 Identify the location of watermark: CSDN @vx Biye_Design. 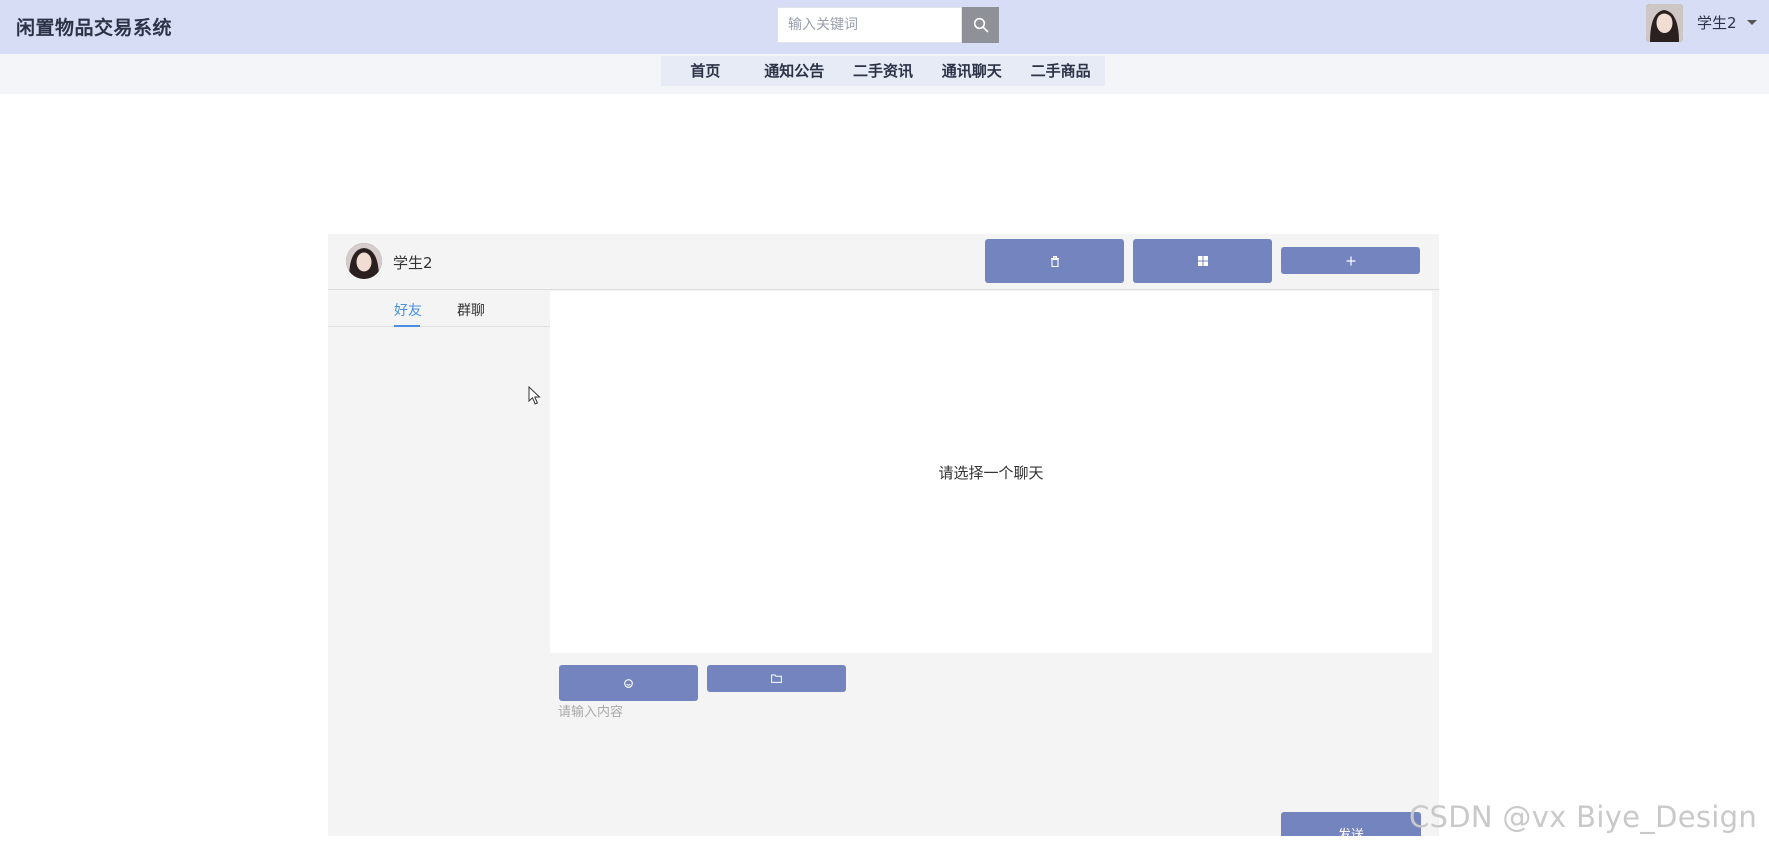
(1583, 817).